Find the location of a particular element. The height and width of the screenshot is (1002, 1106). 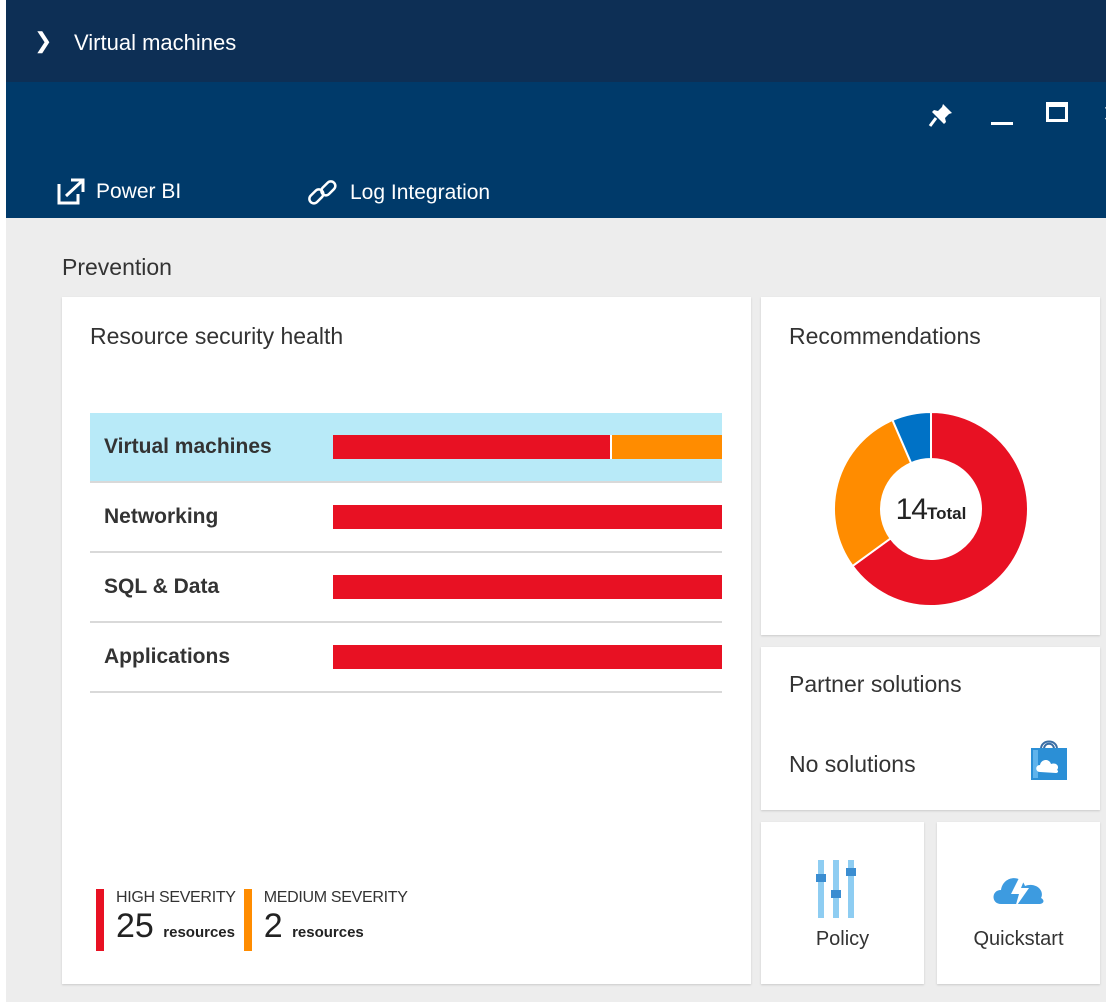

row-label: SQL & Data is located at coordinates (162, 586).